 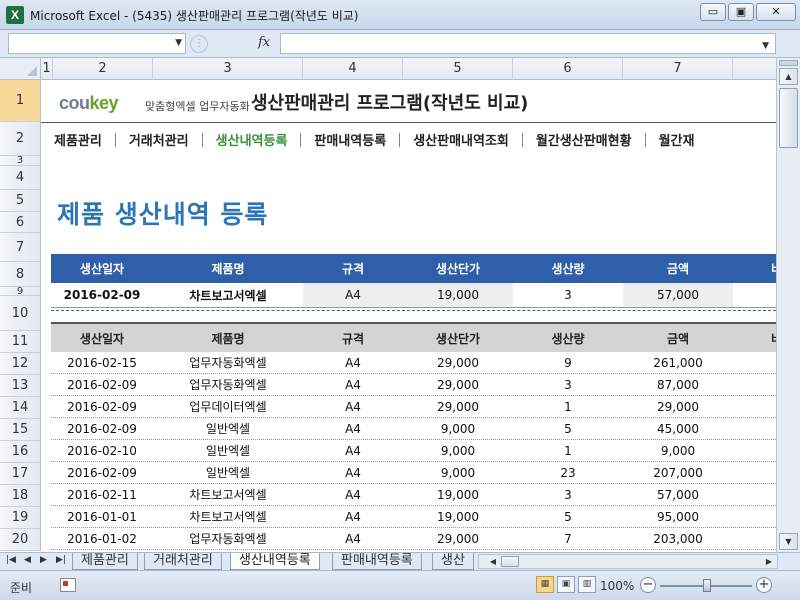 What do you see at coordinates (461, 139) in the screenshot?
I see `menu-item-history-lookup: 생산판매내역조회` at bounding box center [461, 139].